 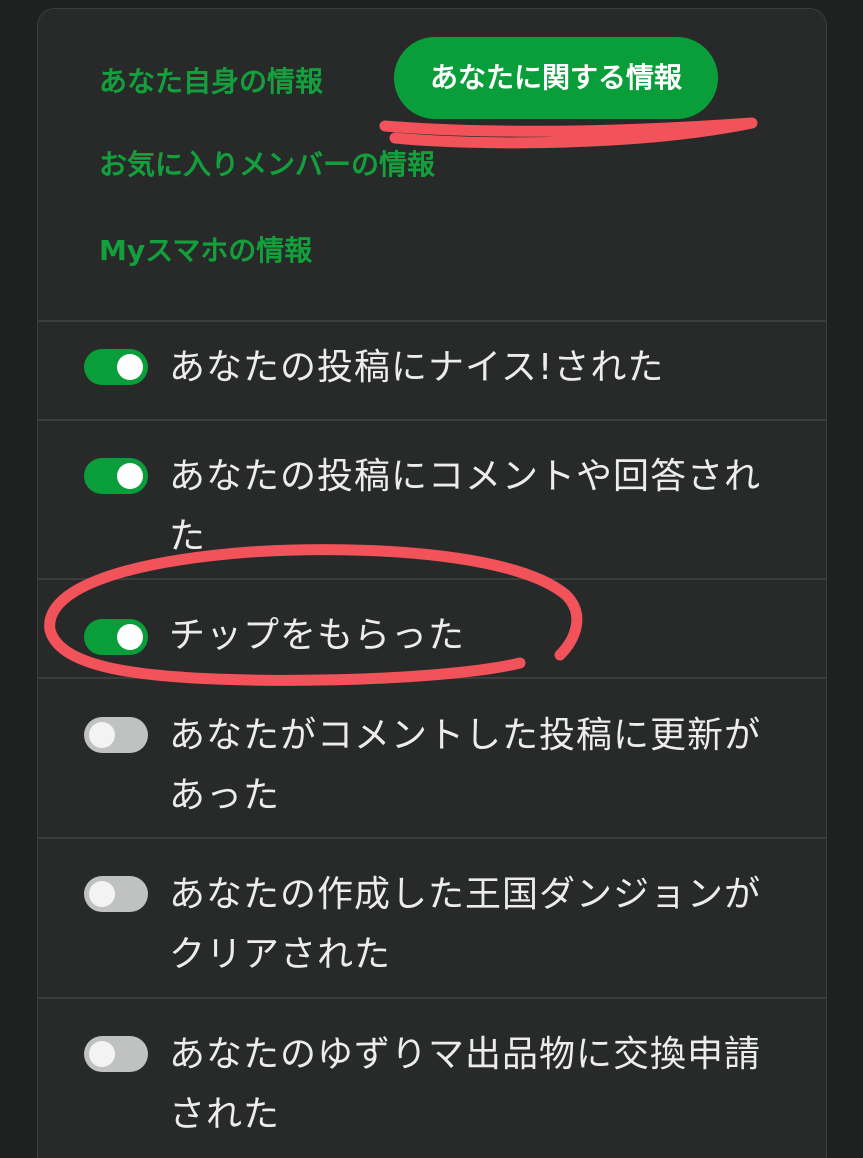 I want to click on setting-row-exchange-request: あなたのゆずりマ出品物に交換申請された, so click(x=432, y=1078).